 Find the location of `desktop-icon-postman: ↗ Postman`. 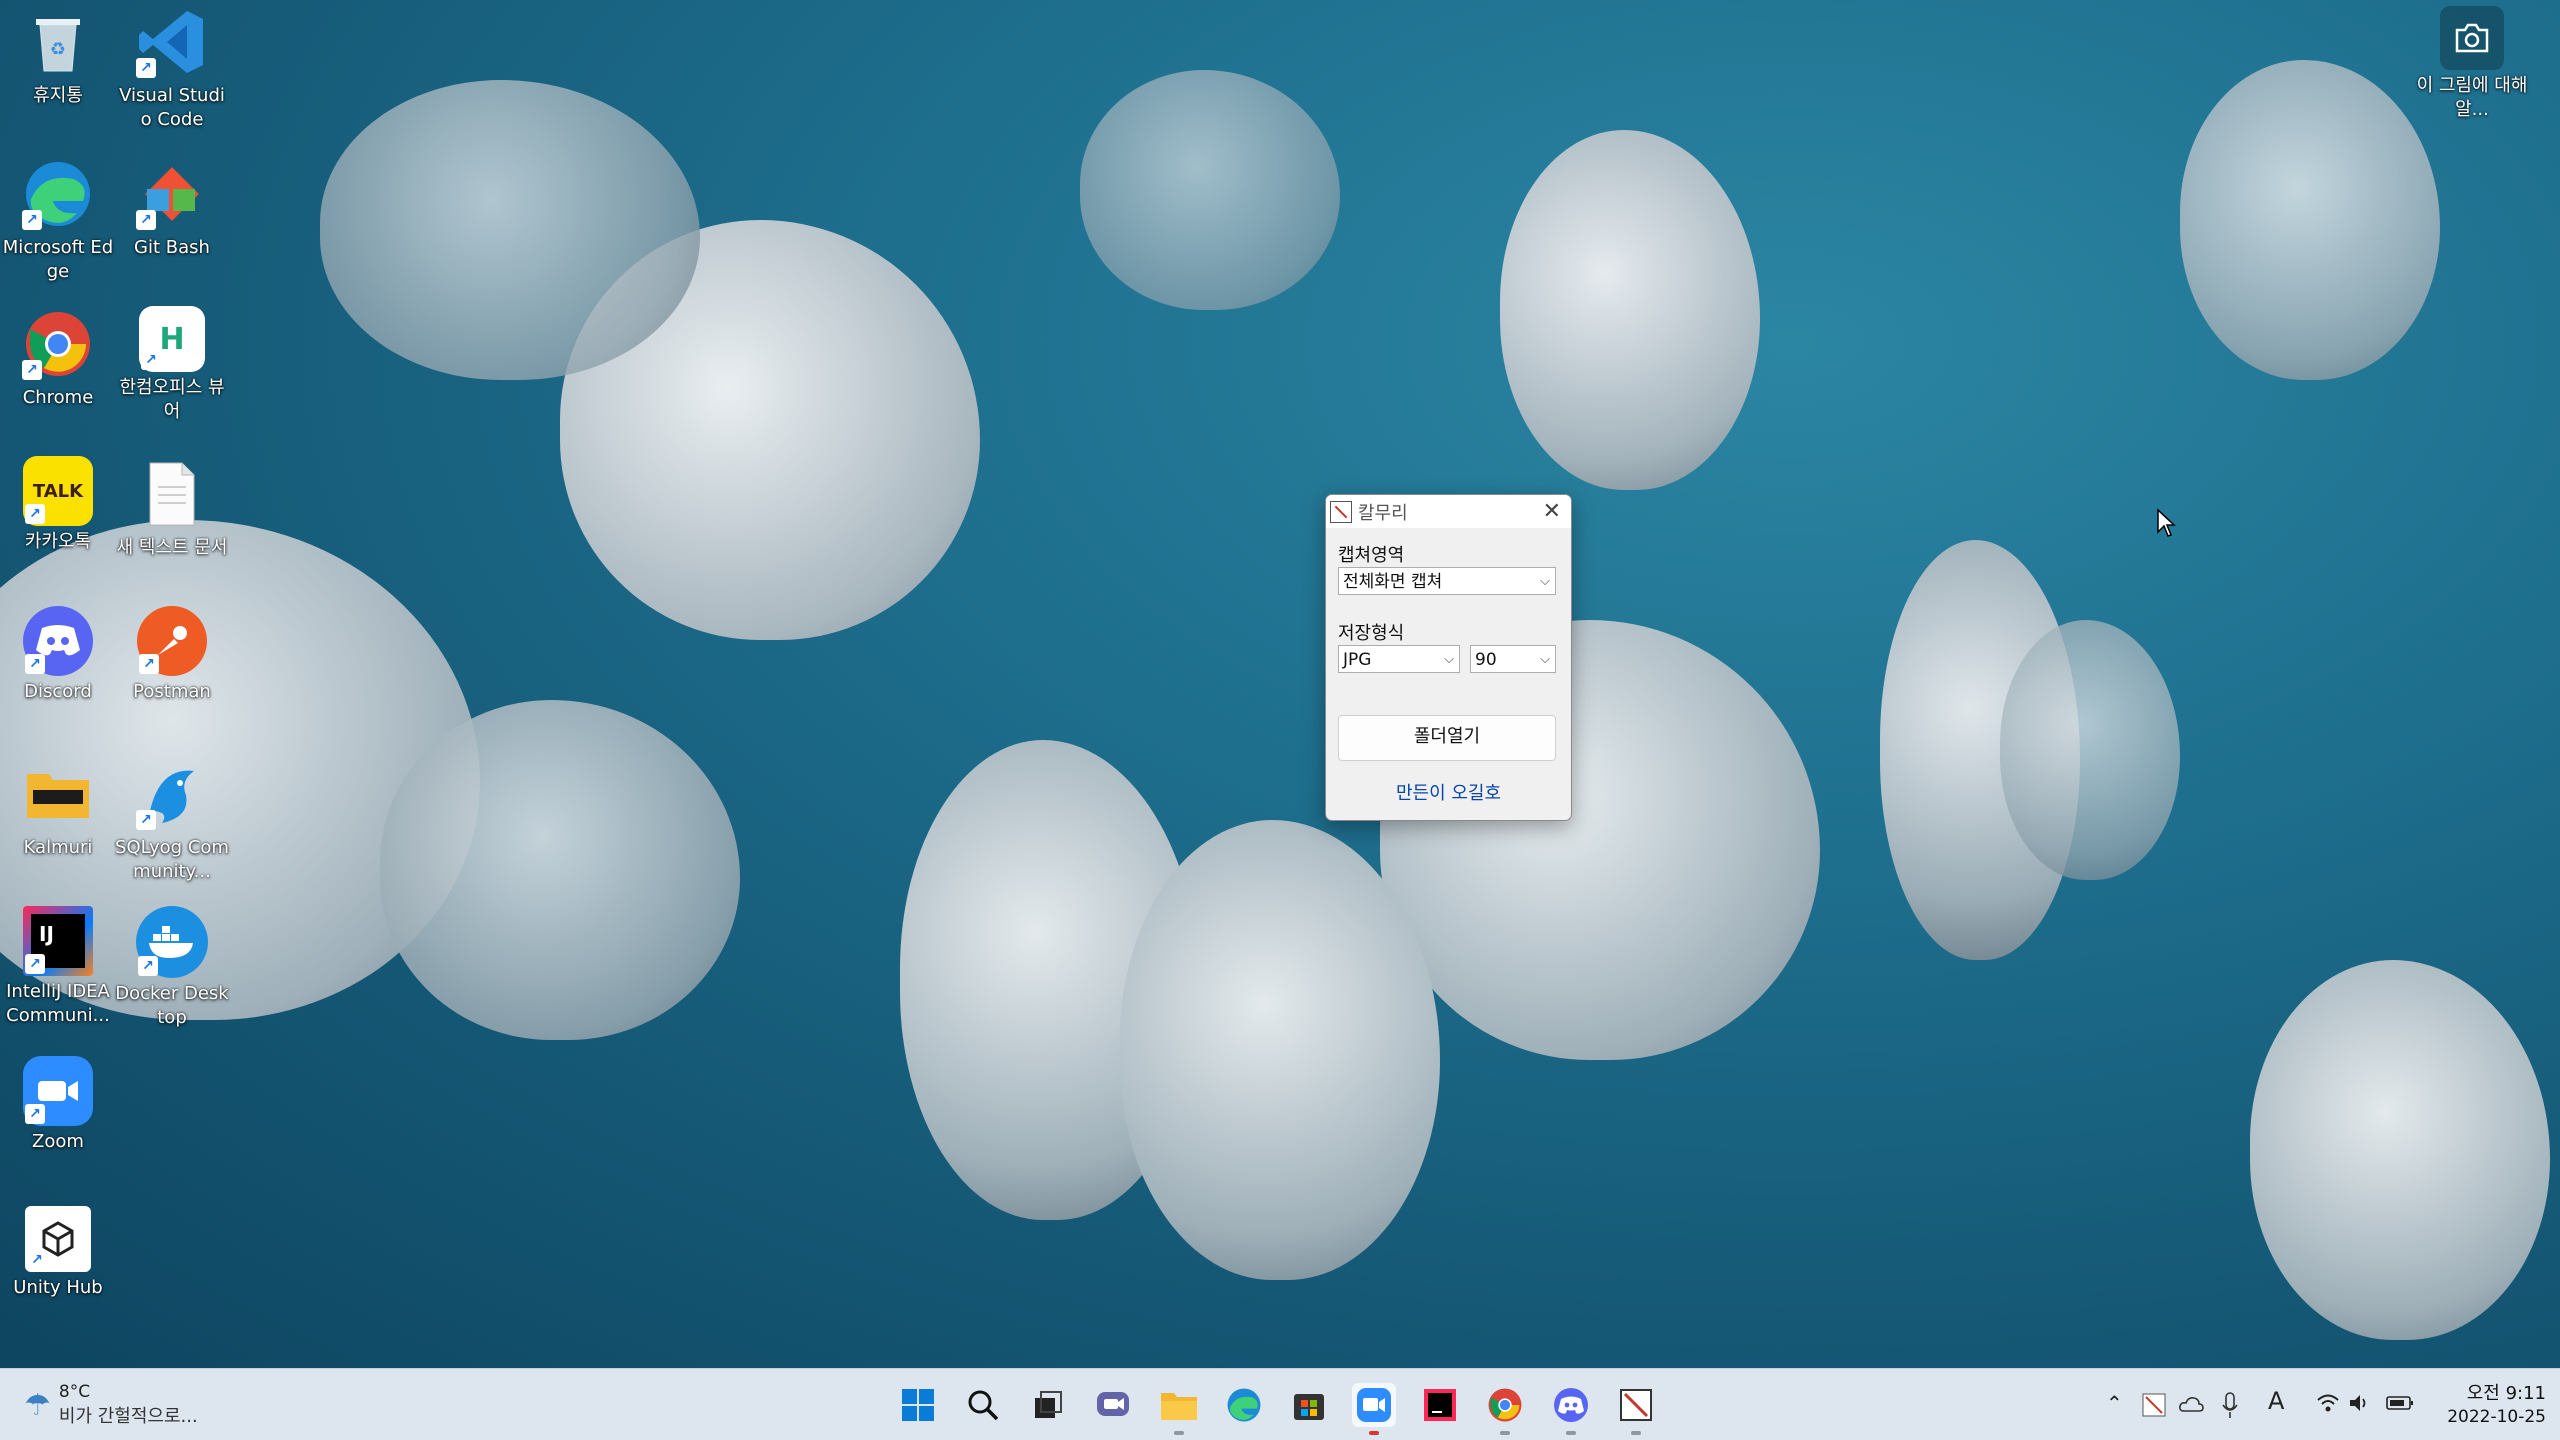

desktop-icon-postman: ↗ Postman is located at coordinates (172, 655).